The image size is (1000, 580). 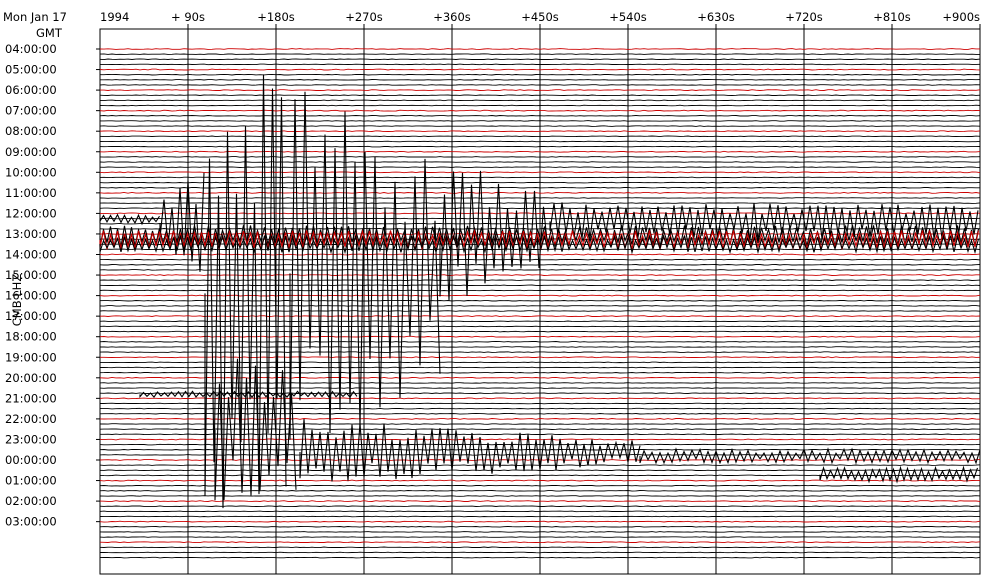 What do you see at coordinates (248, 394) in the screenshot?
I see `trace-wiggle-21h` at bounding box center [248, 394].